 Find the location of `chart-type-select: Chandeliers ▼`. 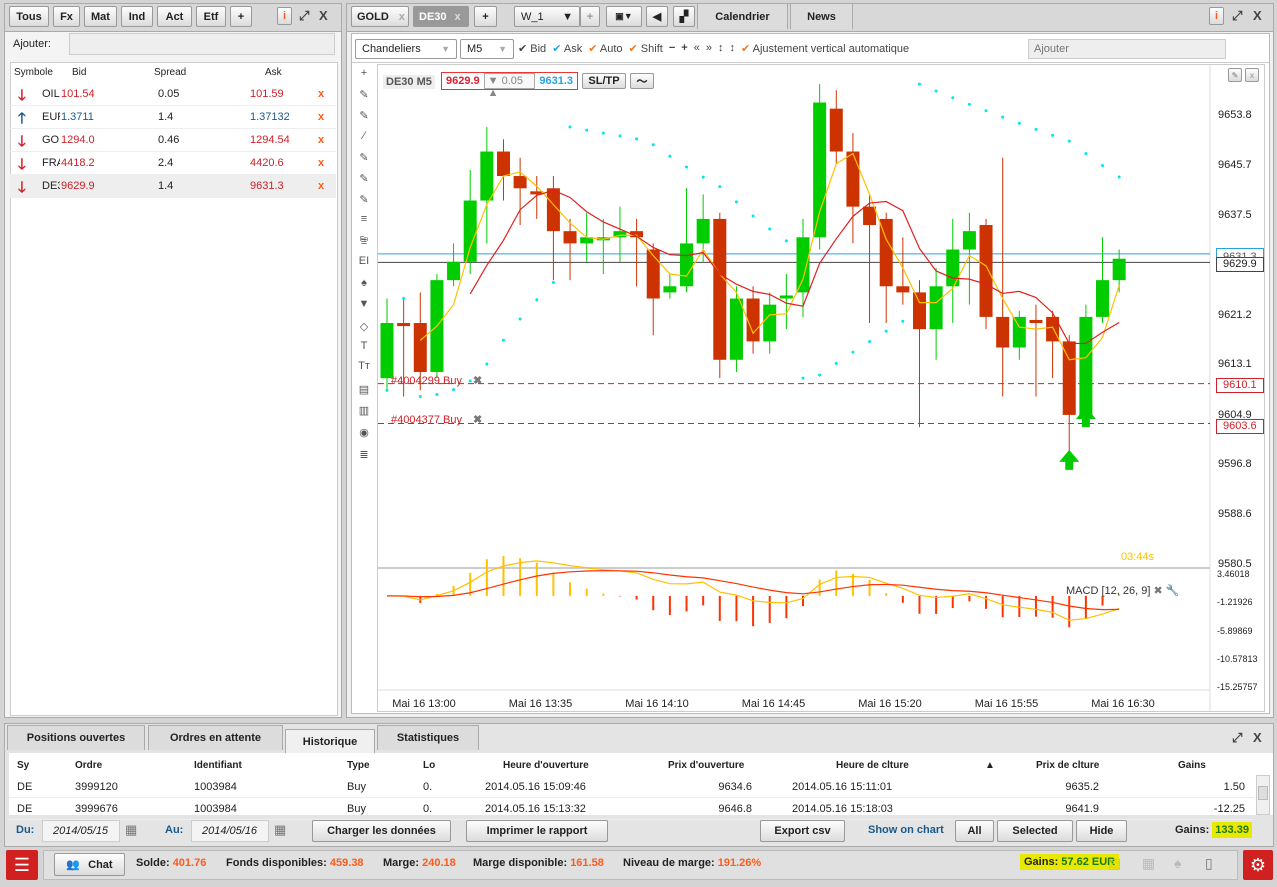

chart-type-select: Chandeliers ▼ is located at coordinates (406, 49).